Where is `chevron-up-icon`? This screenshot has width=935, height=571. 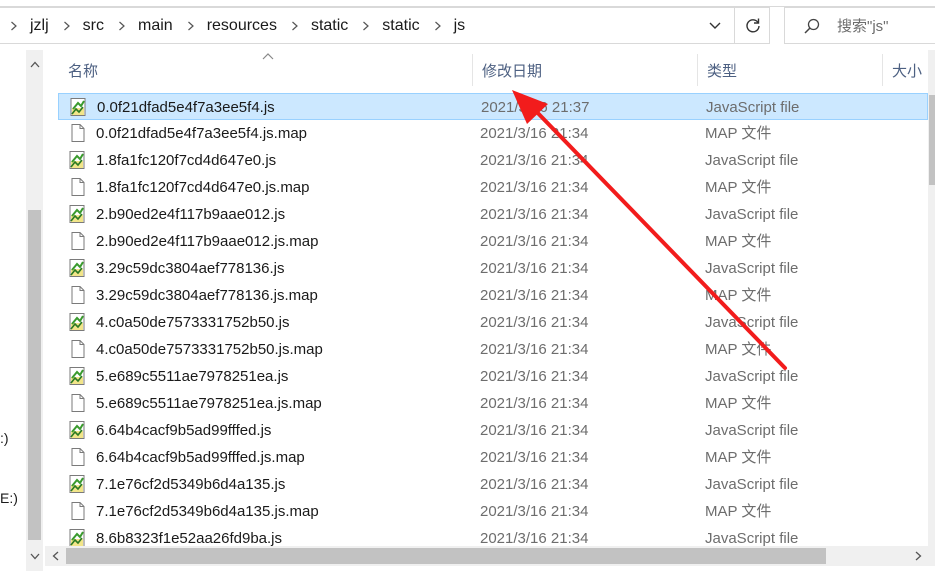 chevron-up-icon is located at coordinates (34, 64).